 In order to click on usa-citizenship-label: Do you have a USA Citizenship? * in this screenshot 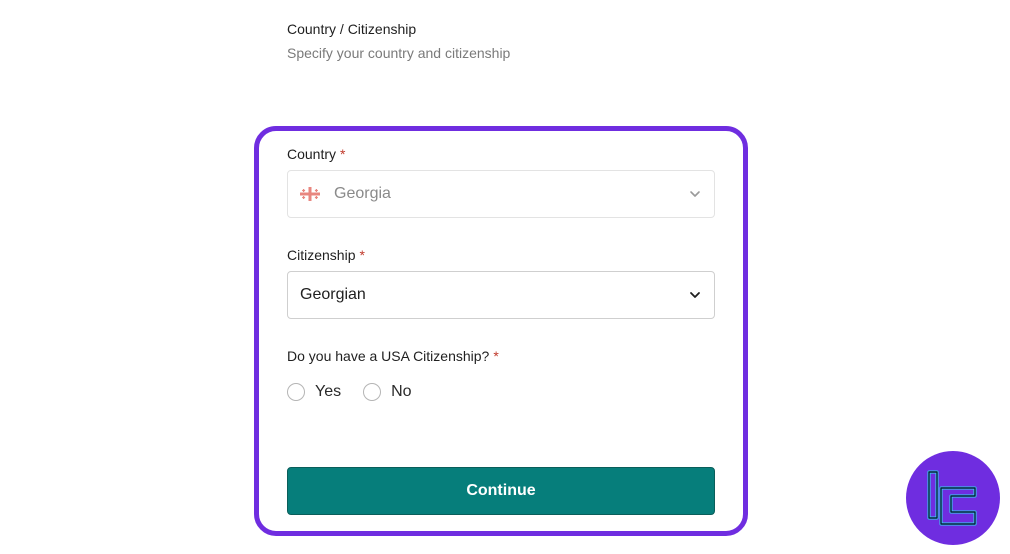, I will do `click(393, 356)`.